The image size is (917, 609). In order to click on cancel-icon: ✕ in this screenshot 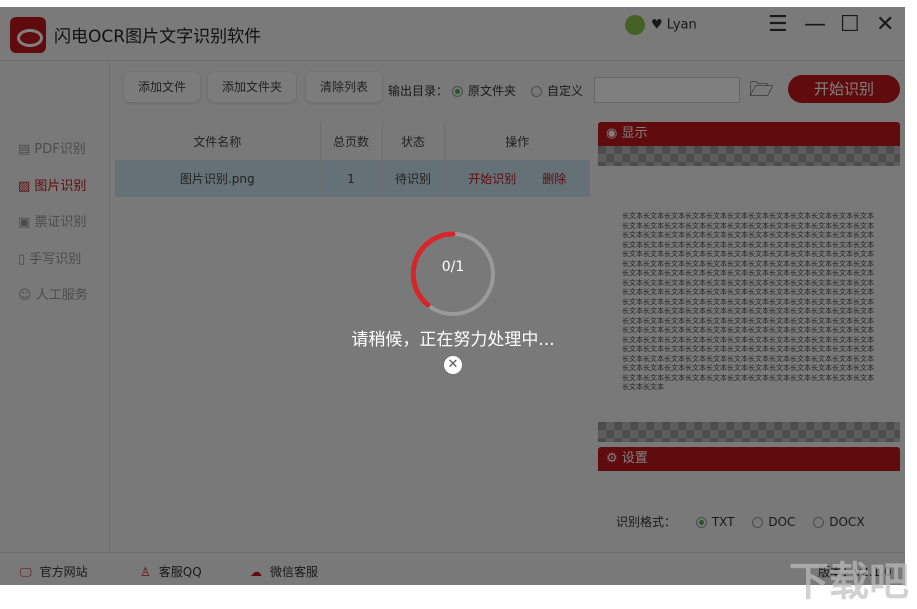, I will do `click(453, 365)`.